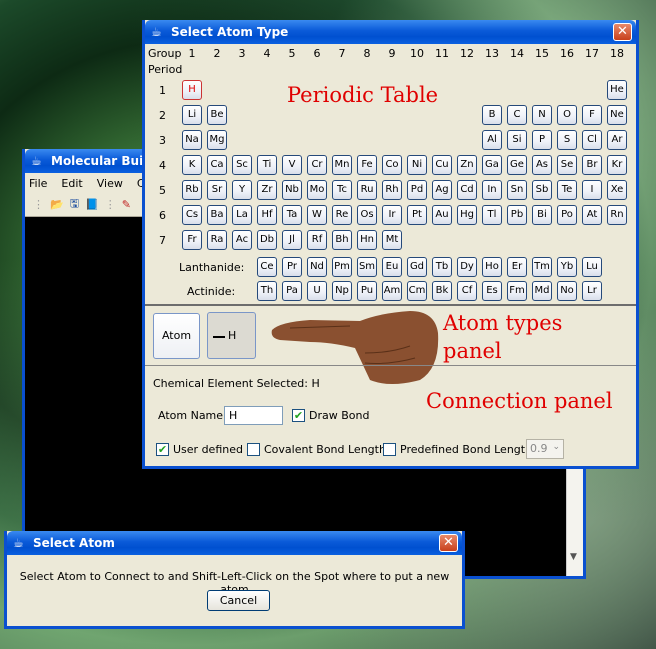 The image size is (656, 649). Describe the element at coordinates (292, 190) in the screenshot. I see `element-button-nb: Nb` at that location.